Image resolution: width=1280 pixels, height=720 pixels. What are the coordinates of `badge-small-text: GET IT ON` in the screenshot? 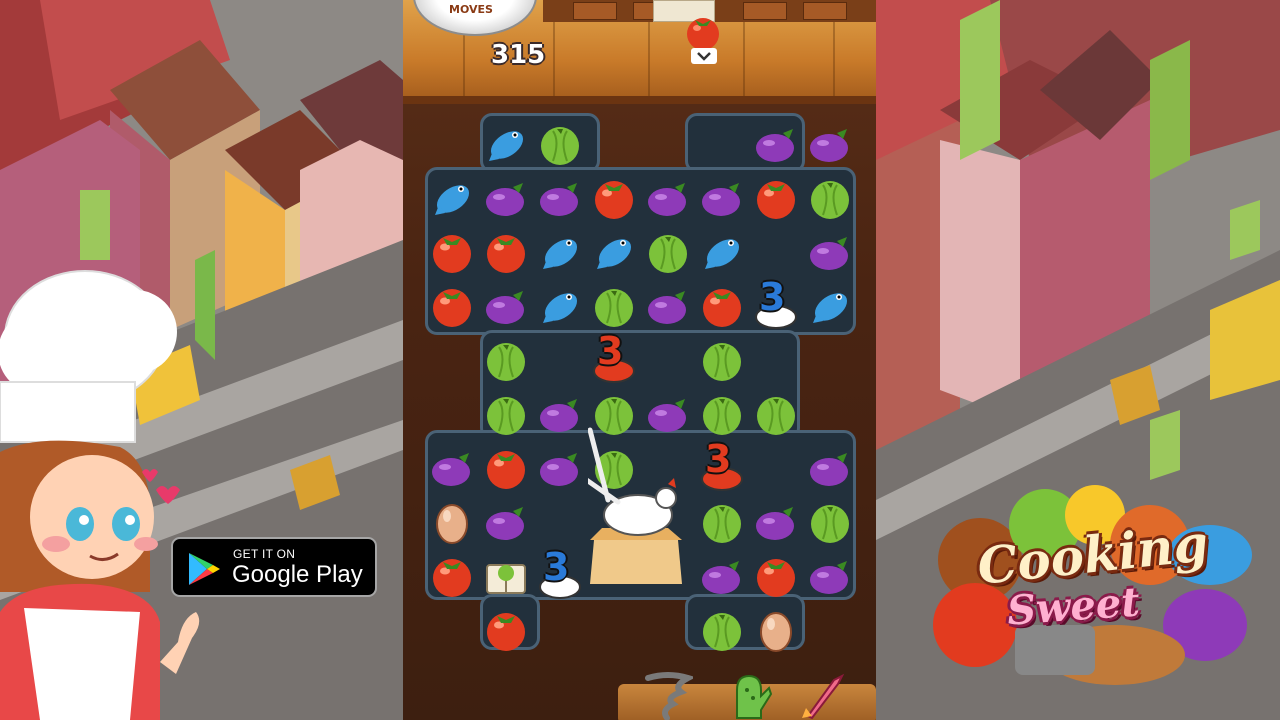 It's located at (264, 554).